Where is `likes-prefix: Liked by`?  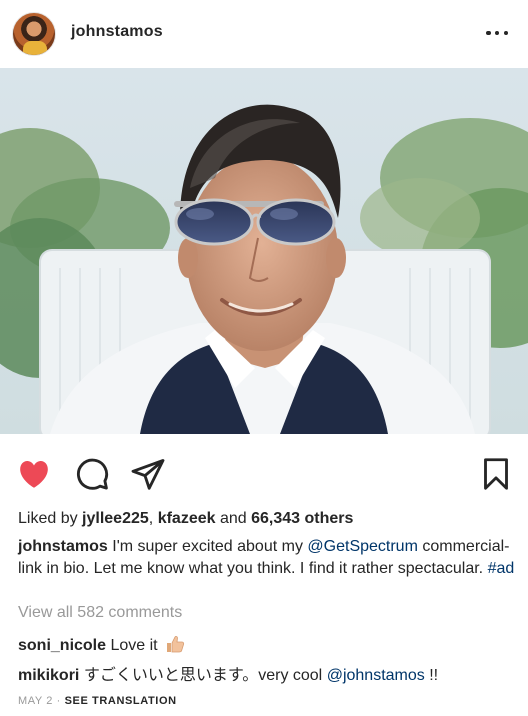
likes-prefix: Liked by is located at coordinates (48, 518).